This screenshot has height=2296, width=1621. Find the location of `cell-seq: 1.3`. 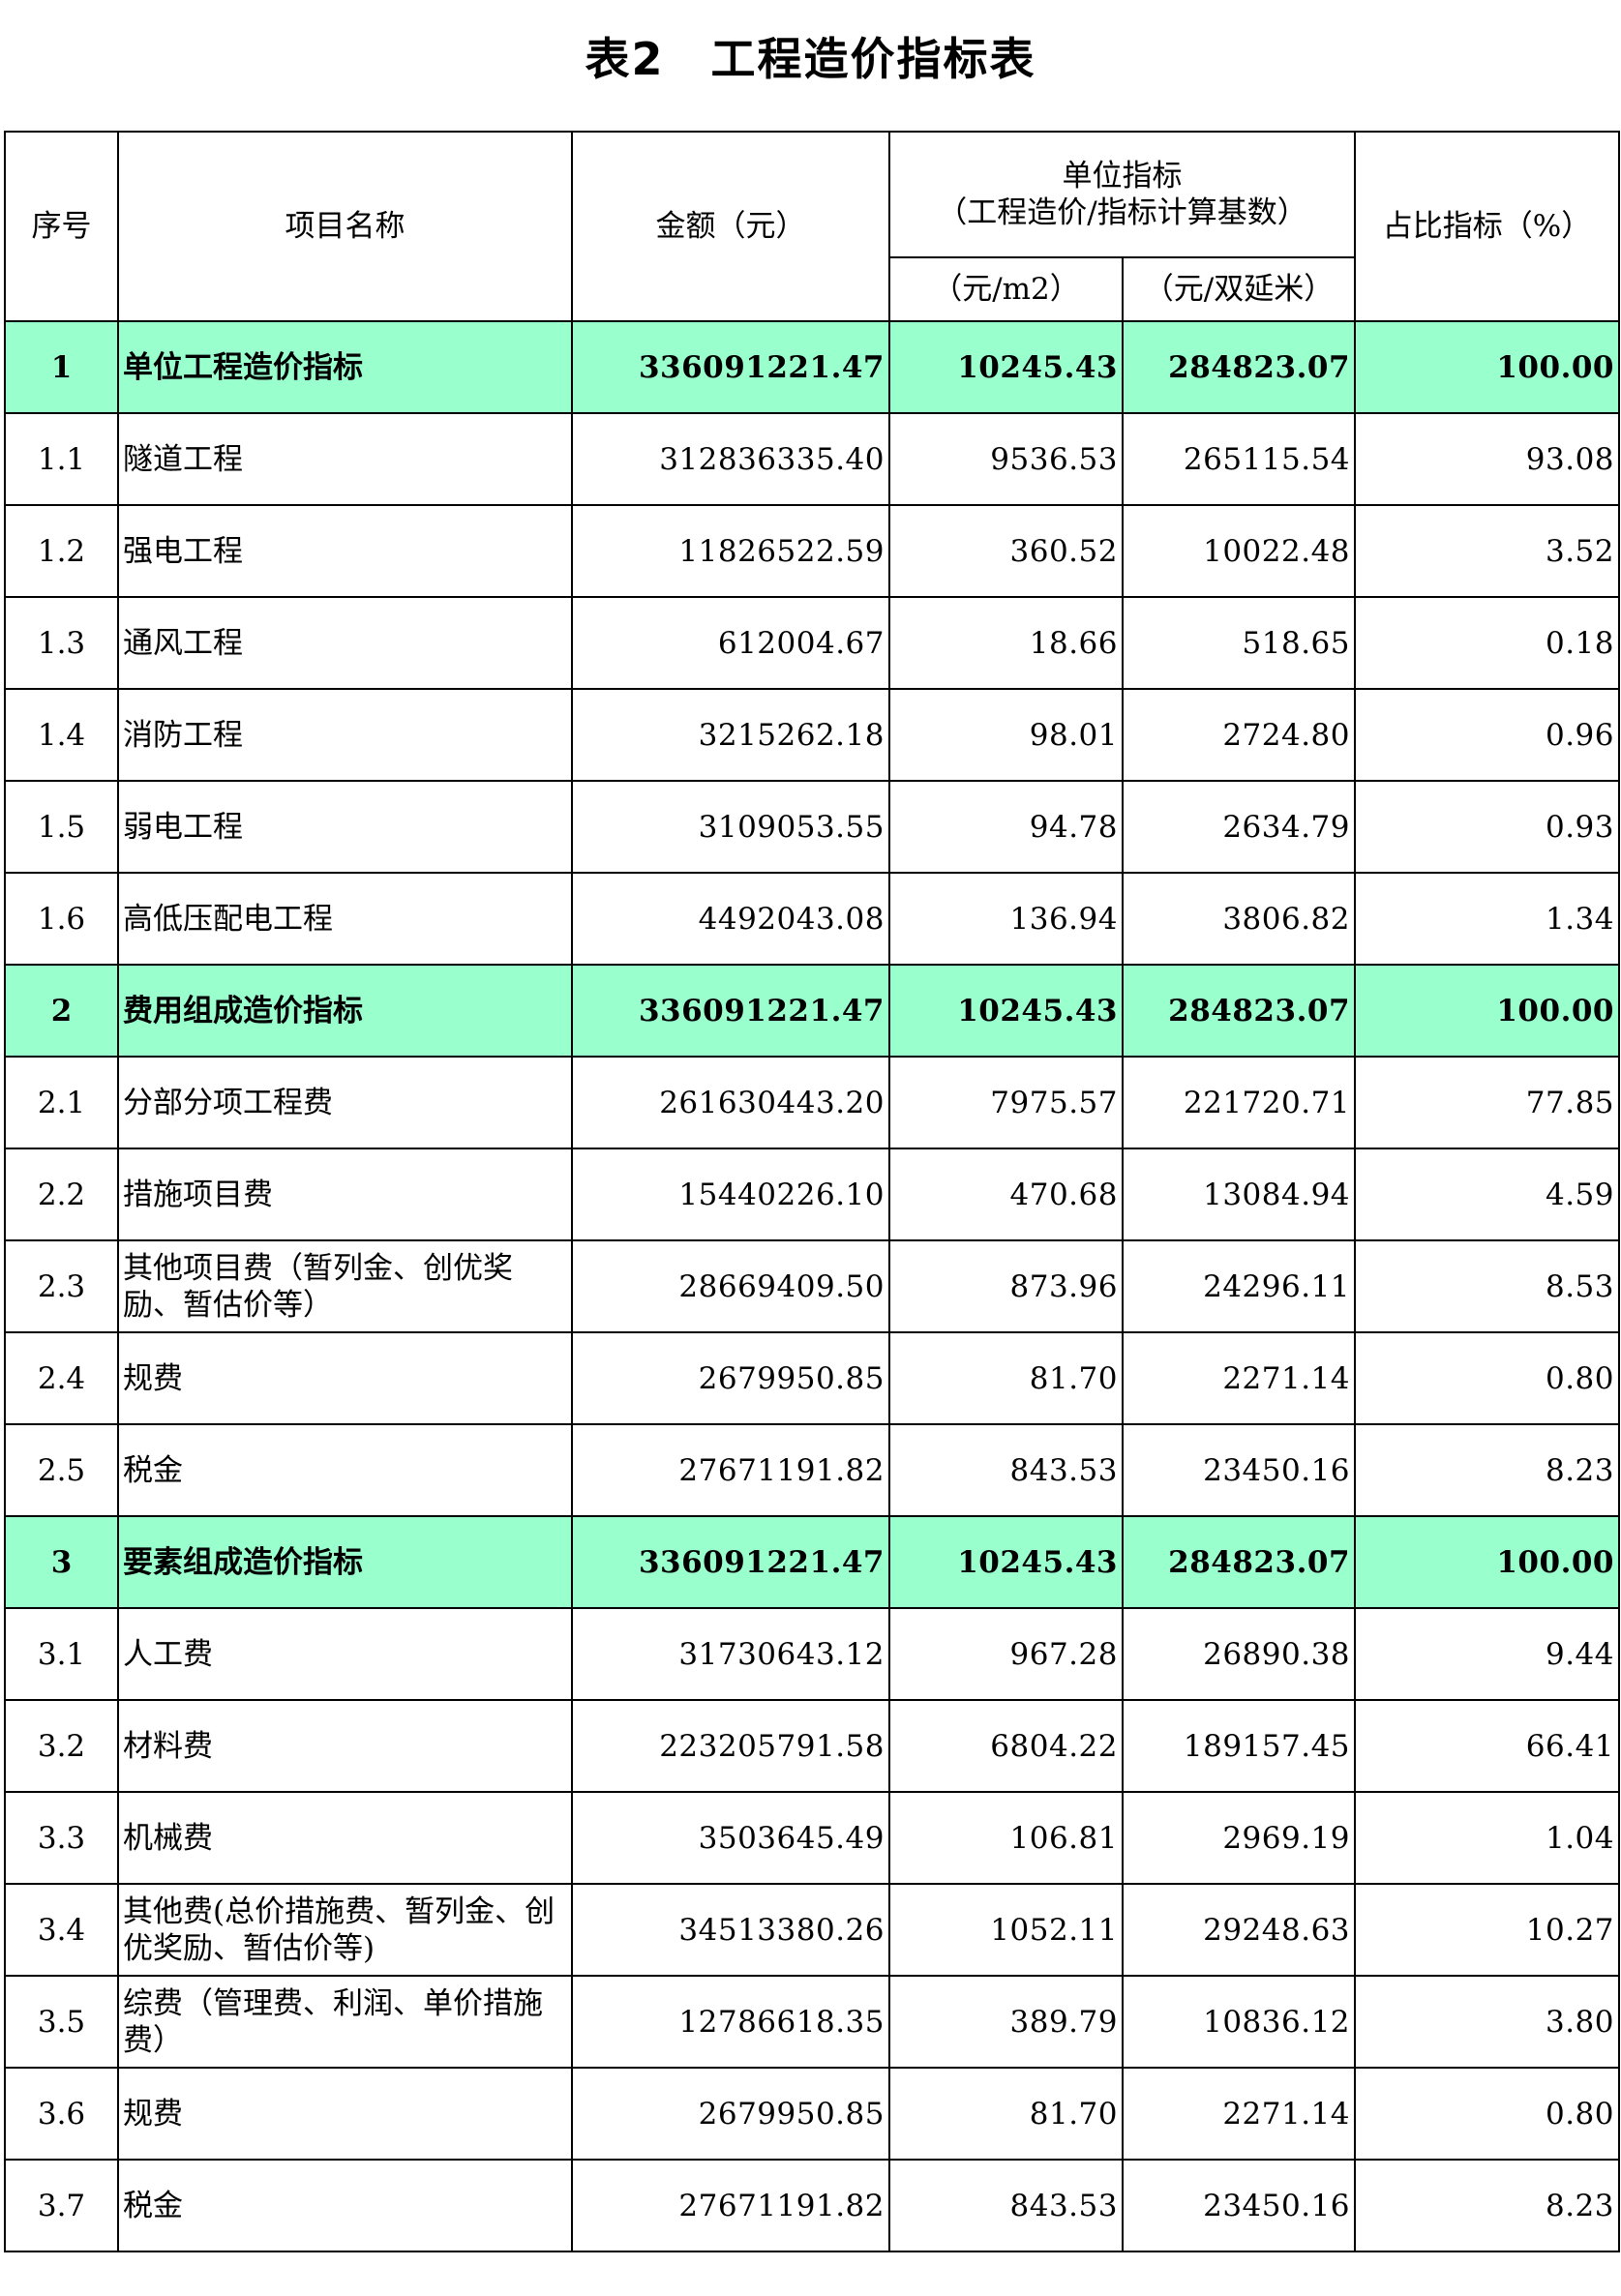

cell-seq: 1.3 is located at coordinates (61, 643).